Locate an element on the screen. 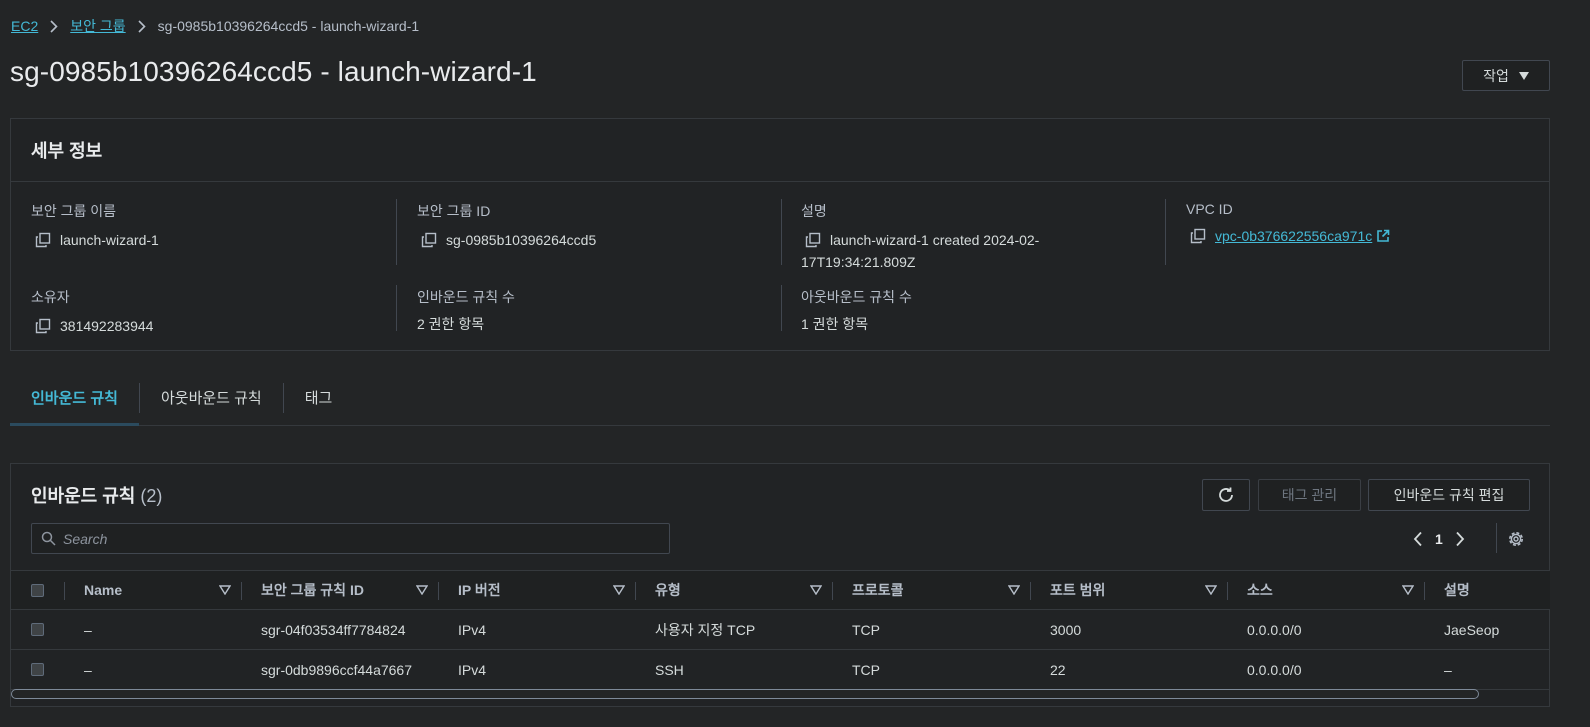 The width and height of the screenshot is (1590, 727). inbound-count-value: 2 권한 항목 is located at coordinates (451, 324).